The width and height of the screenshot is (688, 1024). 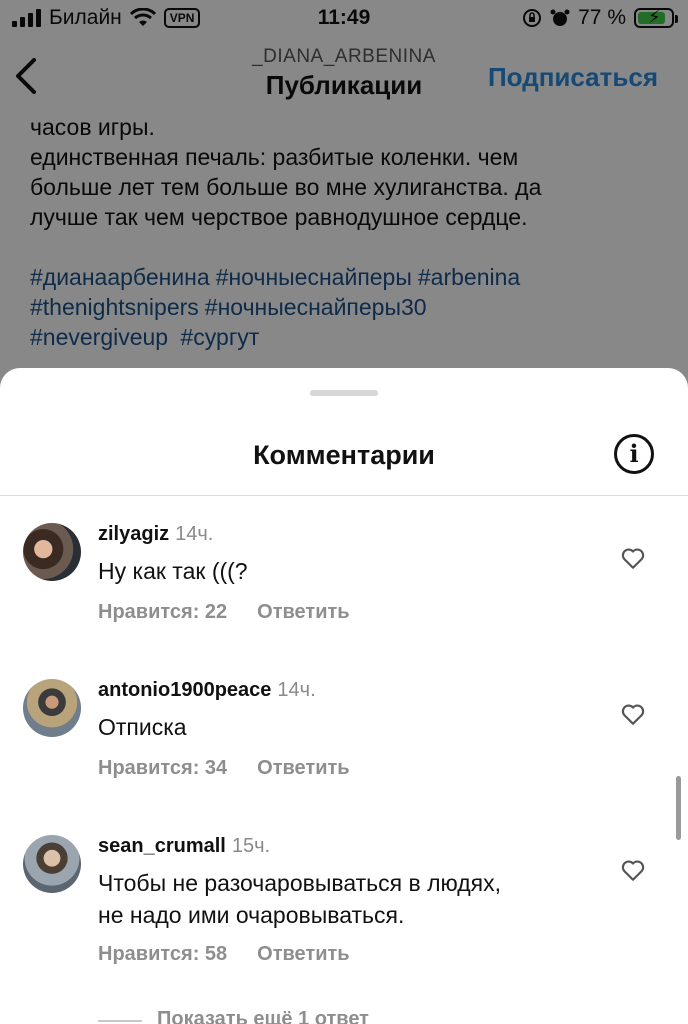 I want to click on comment-text: Отписка, so click(x=142, y=727).